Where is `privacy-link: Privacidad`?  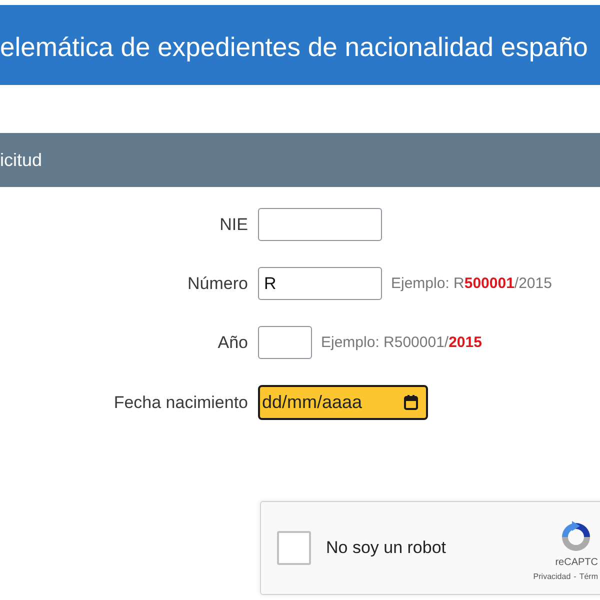
privacy-link: Privacidad is located at coordinates (552, 576).